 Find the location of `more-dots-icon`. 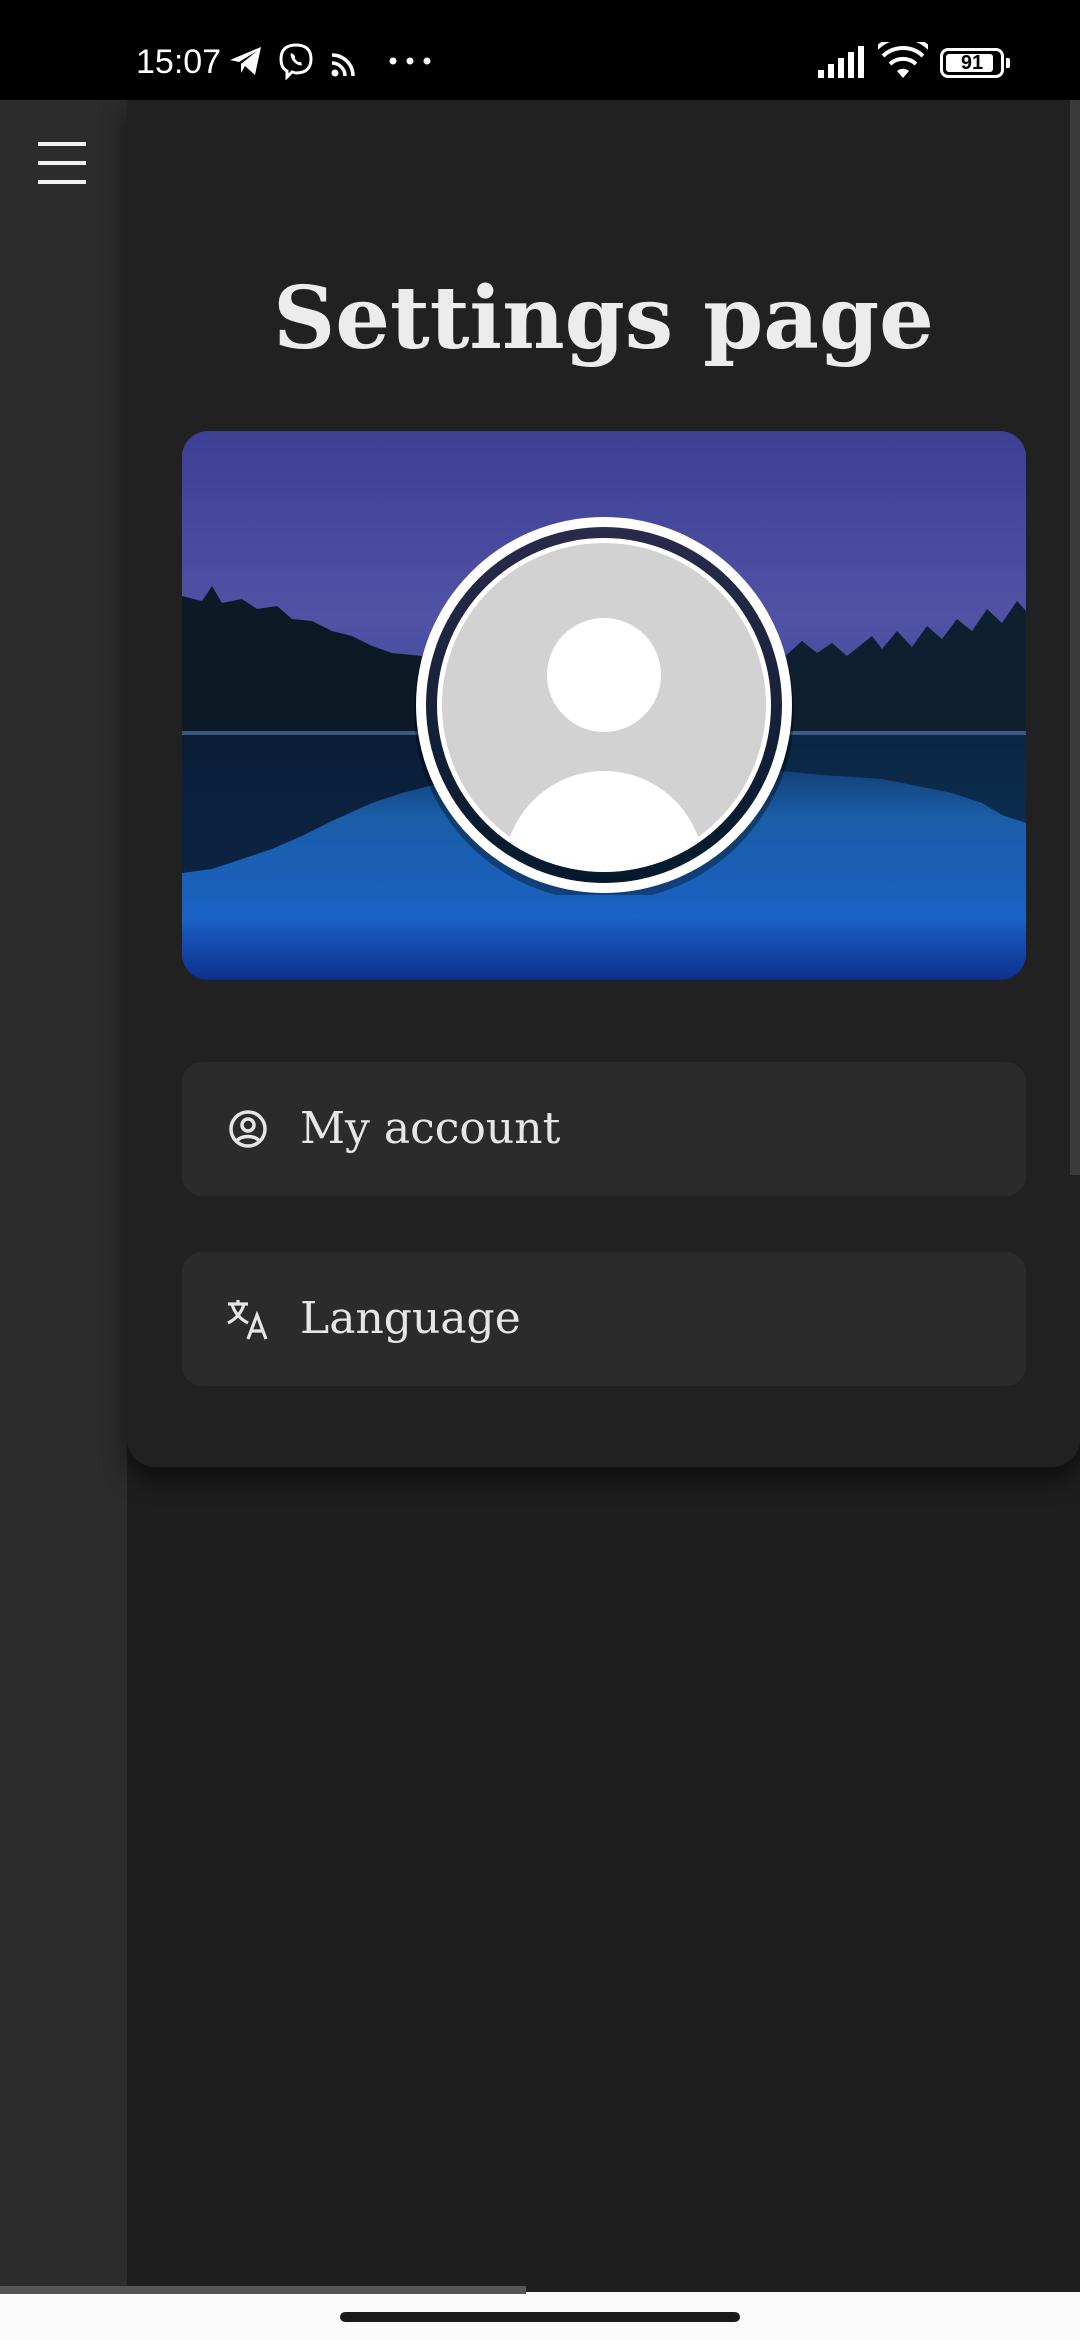

more-dots-icon is located at coordinates (410, 61).